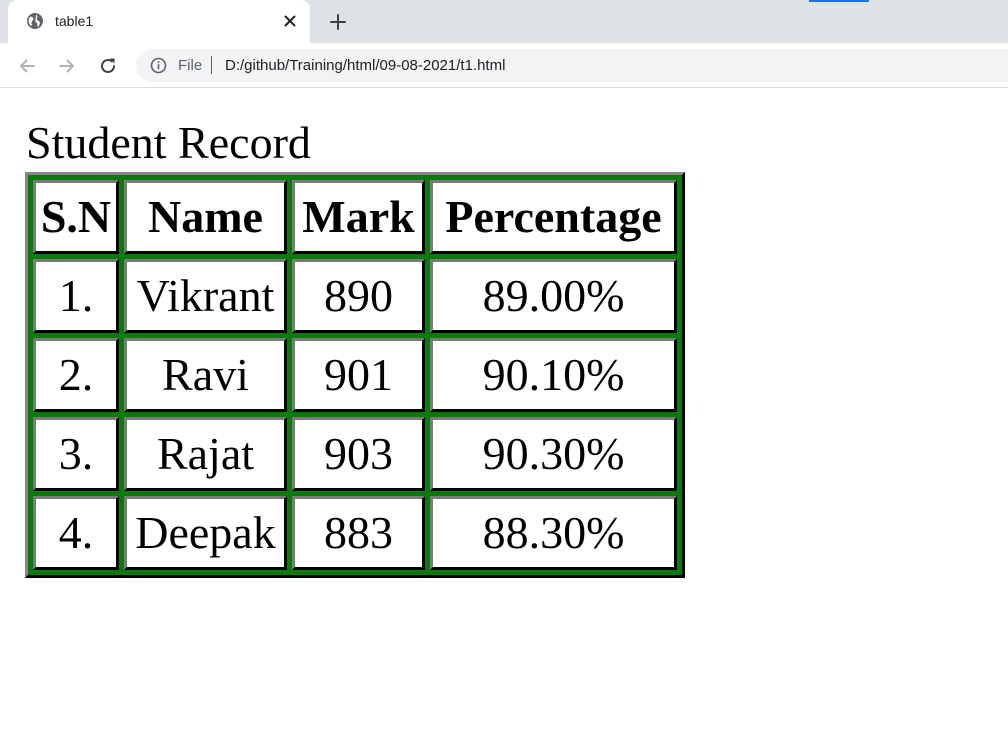 Image resolution: width=1008 pixels, height=752 pixels. Describe the element at coordinates (190, 65) in the screenshot. I see `scheme-label: File` at that location.